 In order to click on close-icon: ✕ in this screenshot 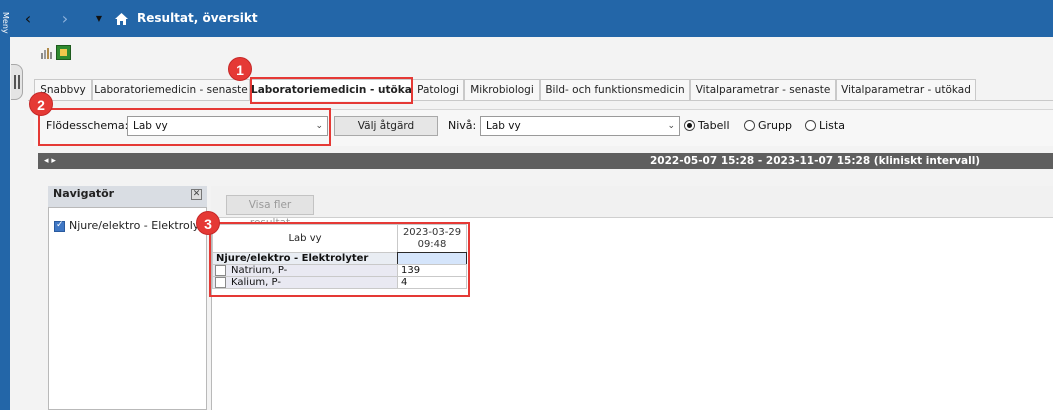, I will do `click(196, 194)`.